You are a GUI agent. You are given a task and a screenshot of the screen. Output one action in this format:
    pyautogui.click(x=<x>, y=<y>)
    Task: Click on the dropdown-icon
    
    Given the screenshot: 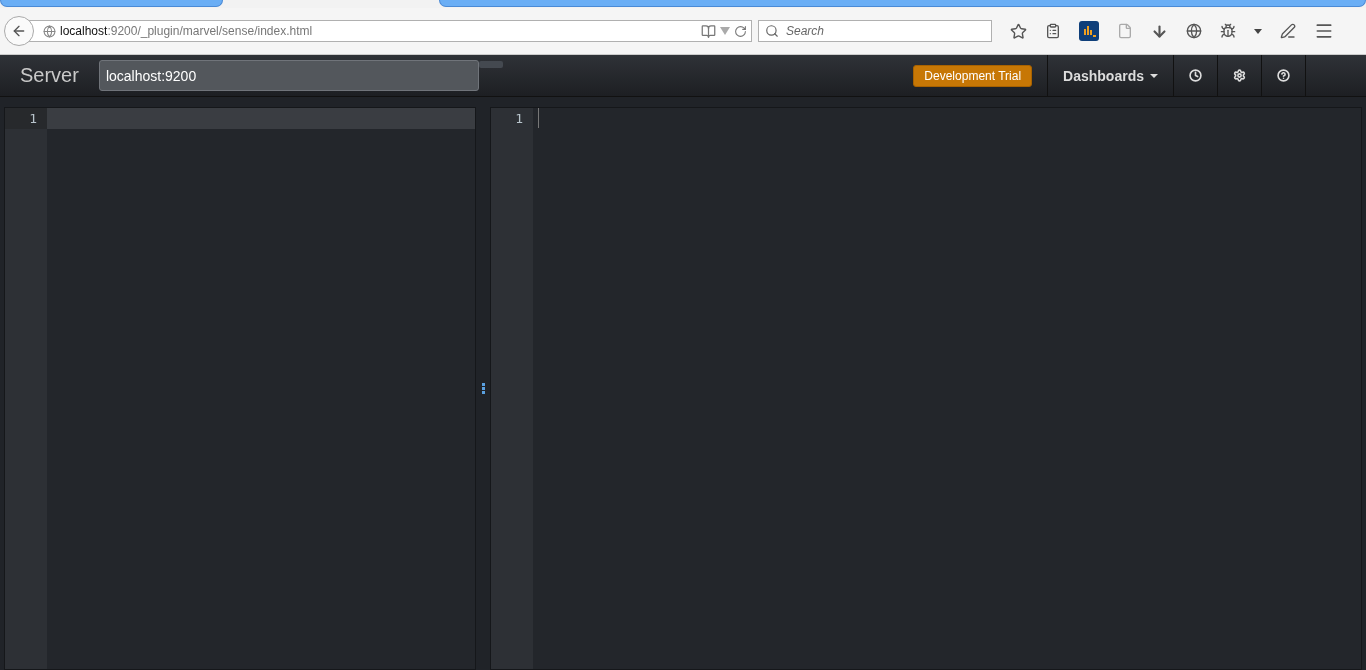 What is the action you would take?
    pyautogui.click(x=1258, y=31)
    